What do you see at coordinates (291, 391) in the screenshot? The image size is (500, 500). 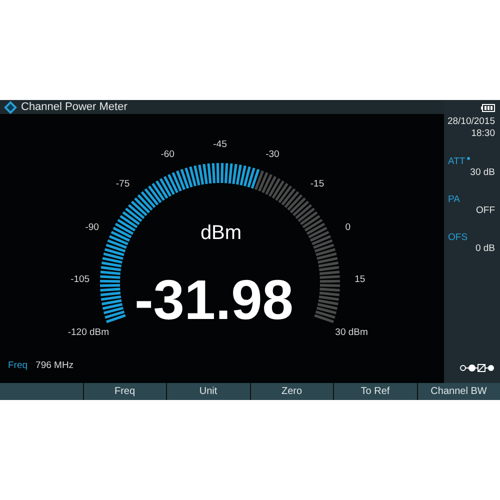 I see `softkey: Zero` at bounding box center [291, 391].